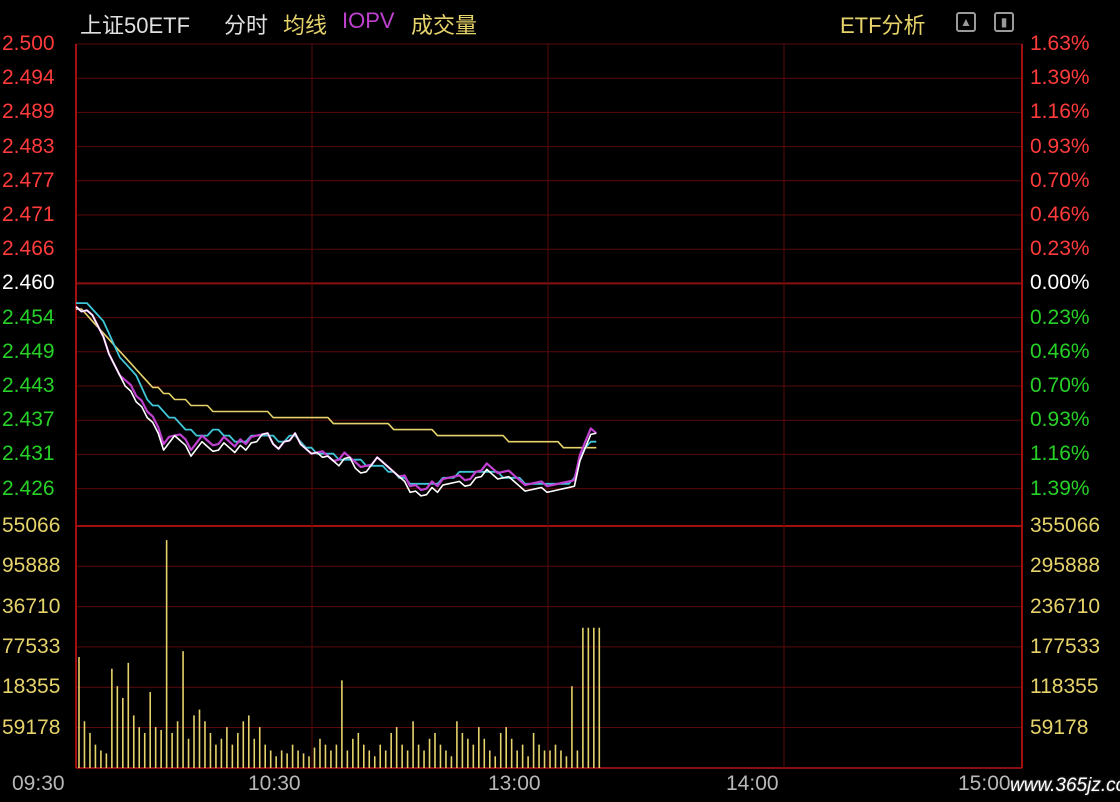  Describe the element at coordinates (28, 112) in the screenshot. I see `price-tick-label: 2.489` at that location.